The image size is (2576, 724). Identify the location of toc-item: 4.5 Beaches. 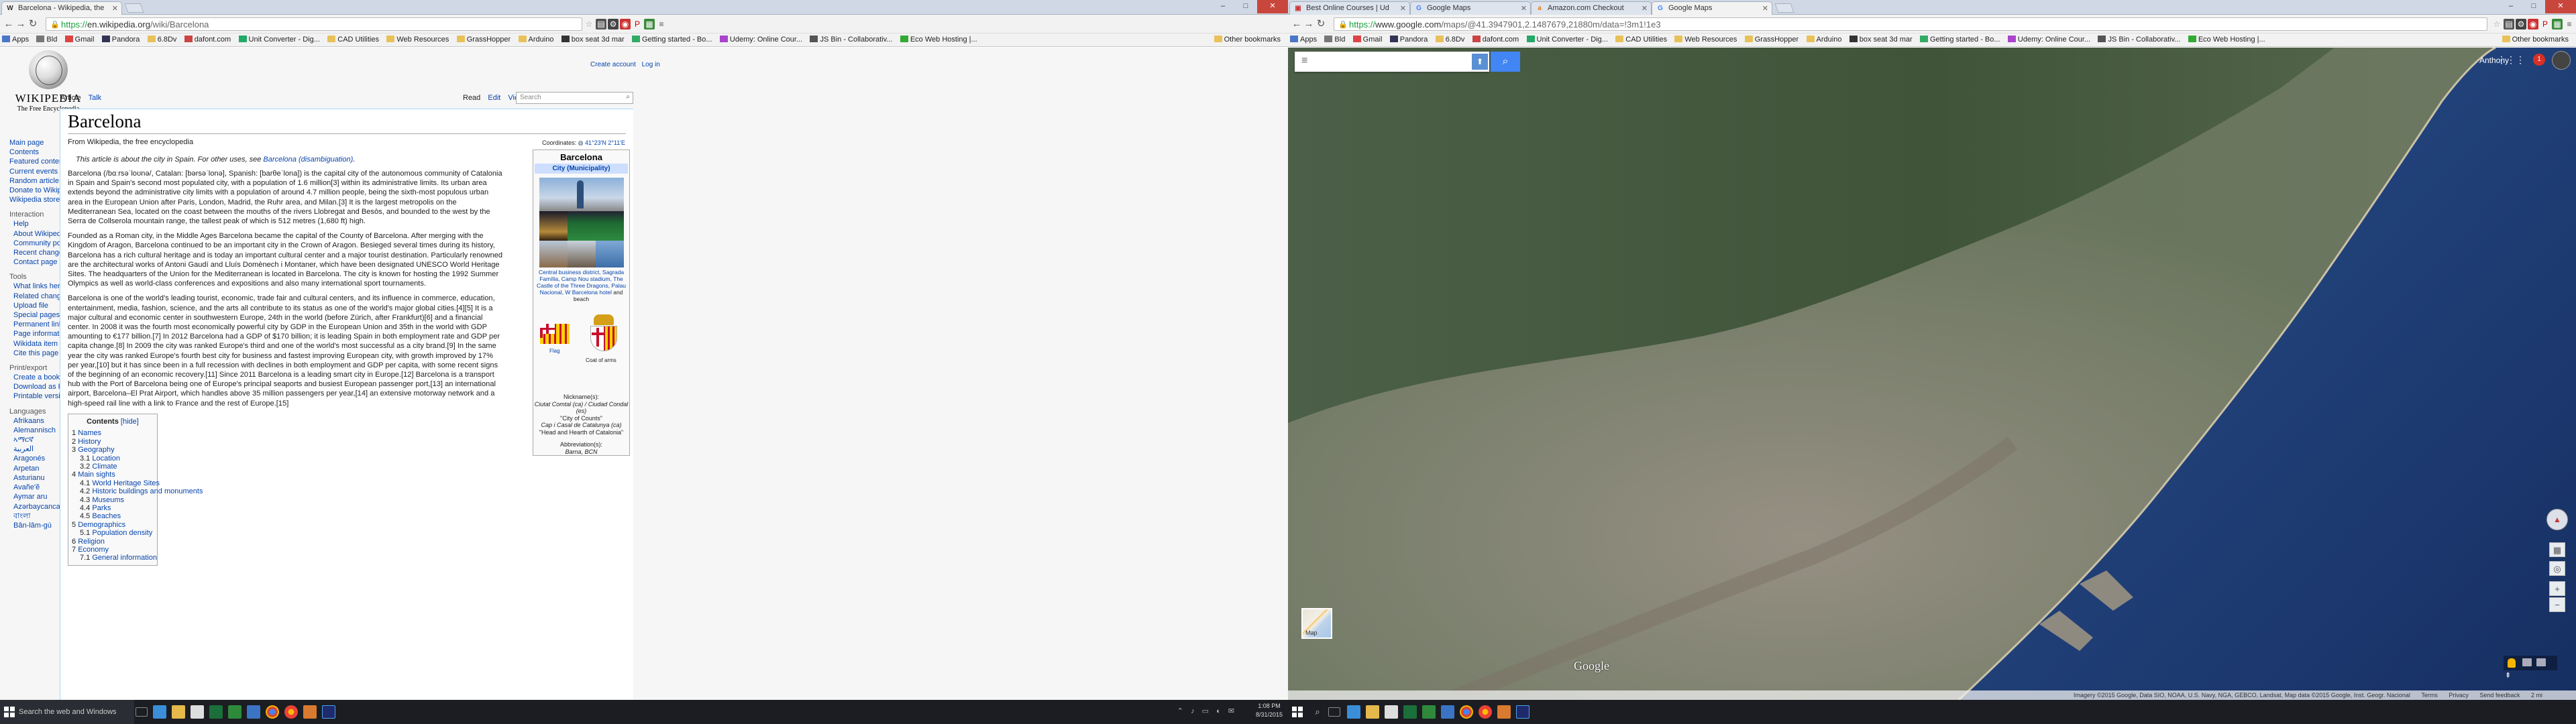
(113, 516).